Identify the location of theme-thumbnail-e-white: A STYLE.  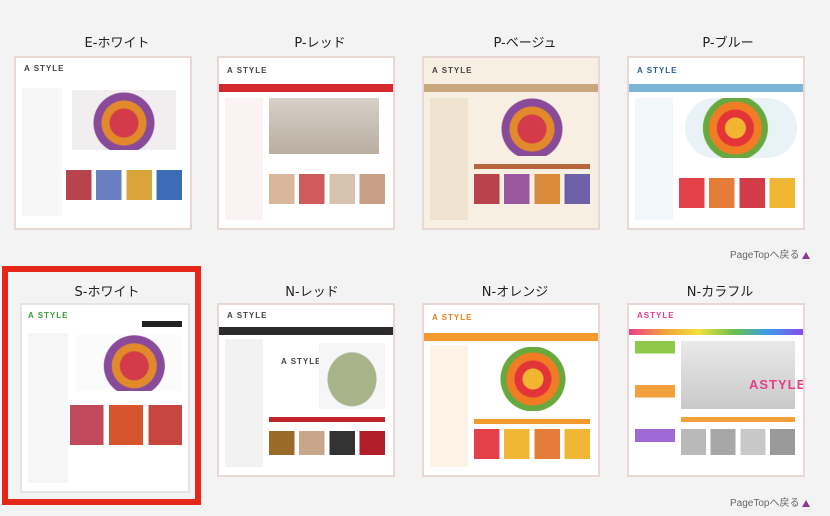
(103, 143).